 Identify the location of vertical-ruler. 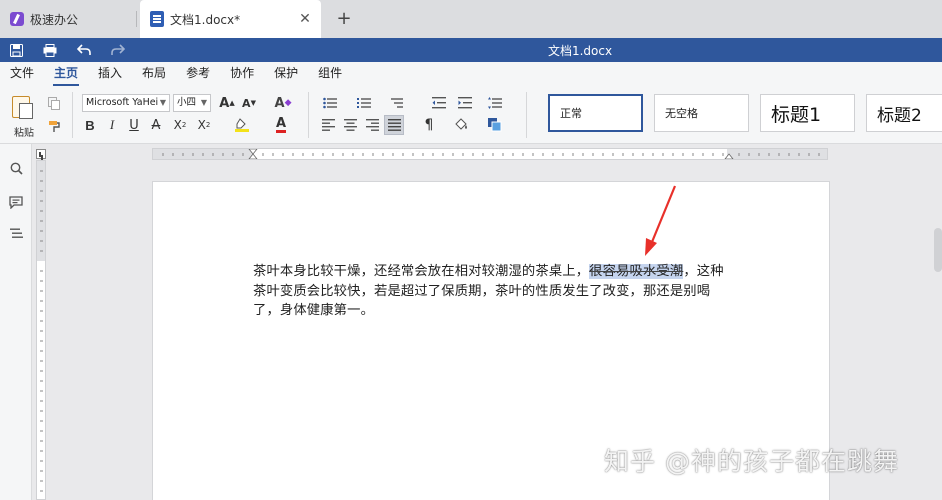
(41, 330).